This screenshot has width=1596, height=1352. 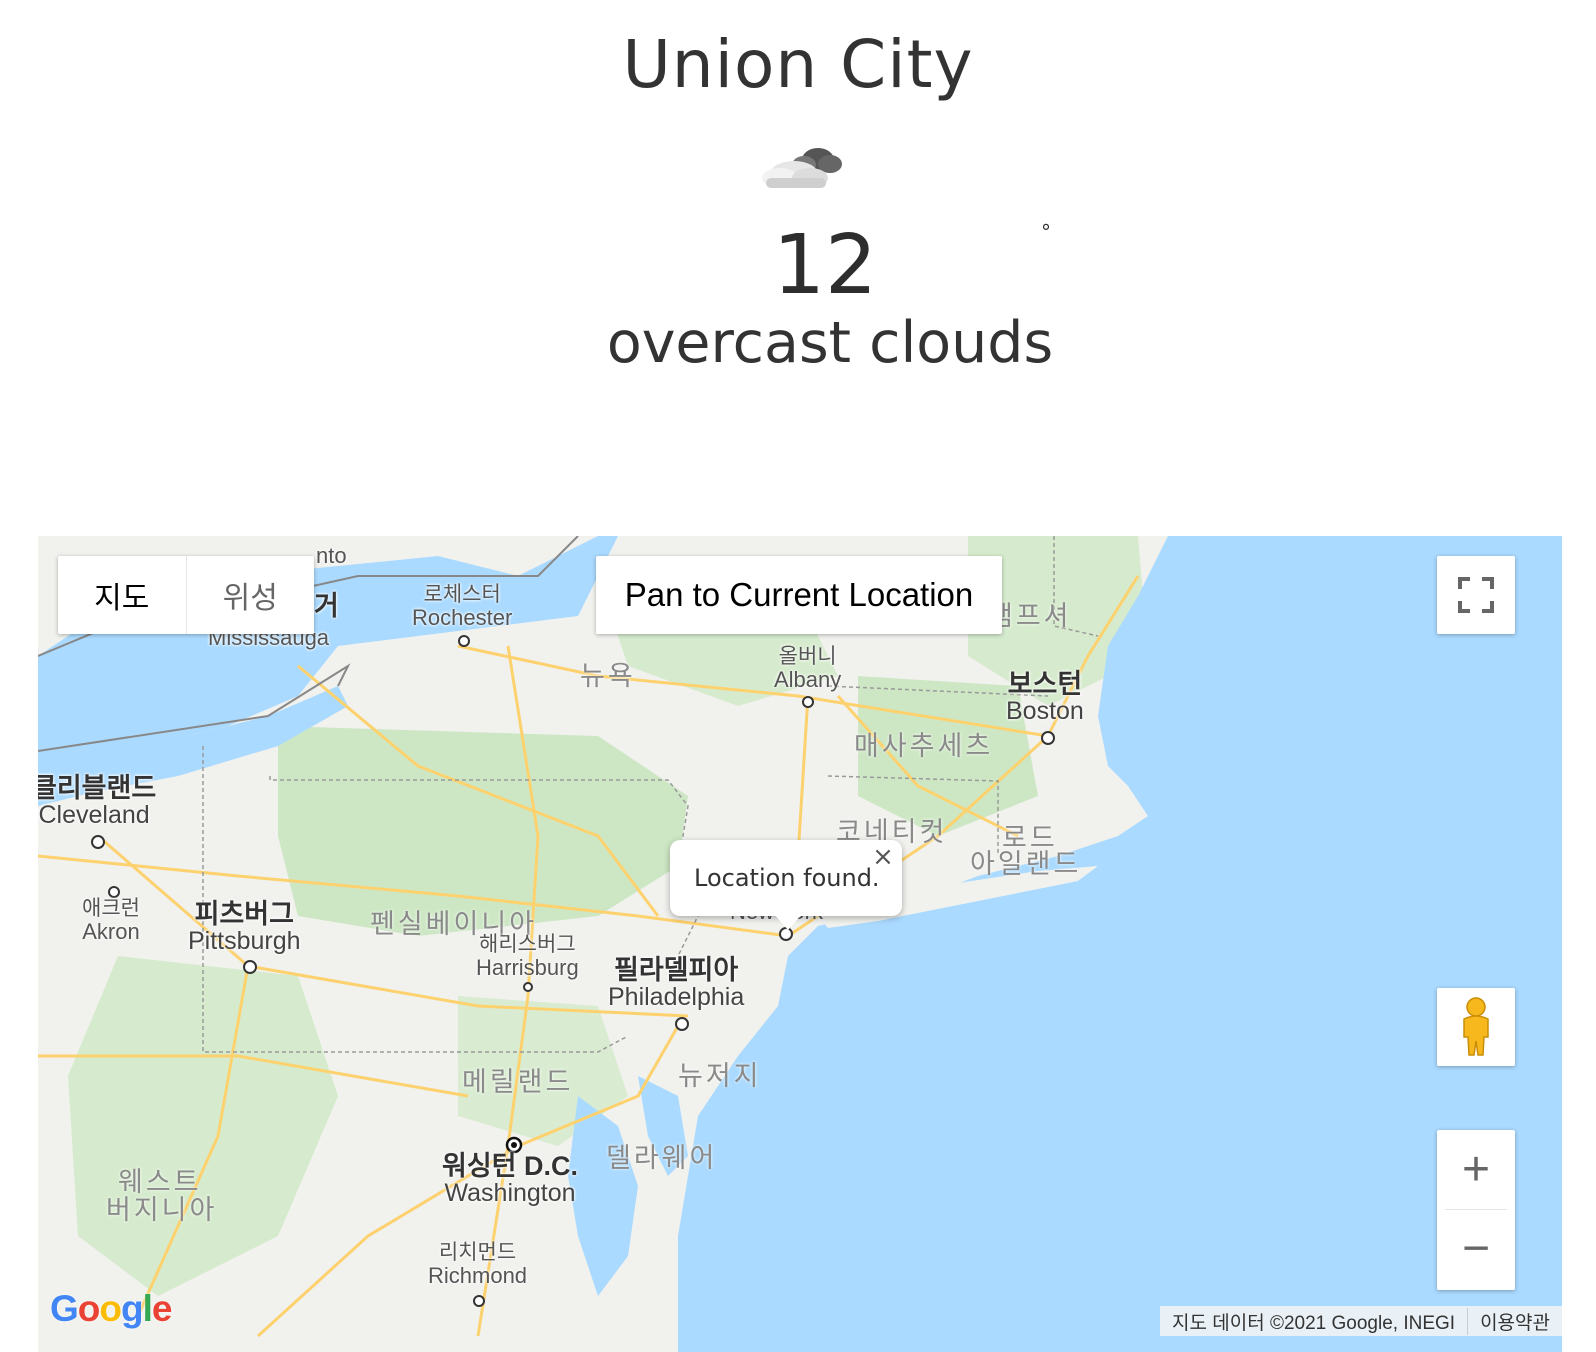 I want to click on degree-symbol: °, so click(x=1046, y=232).